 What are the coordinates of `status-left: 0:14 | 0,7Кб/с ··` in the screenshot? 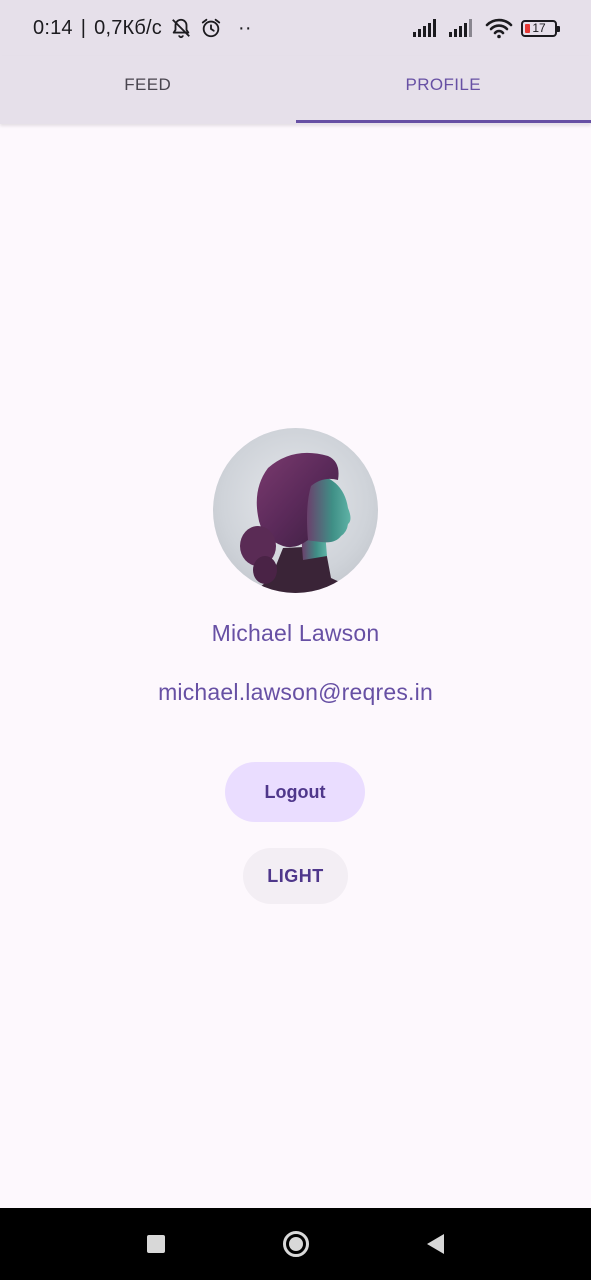 It's located at (142, 28).